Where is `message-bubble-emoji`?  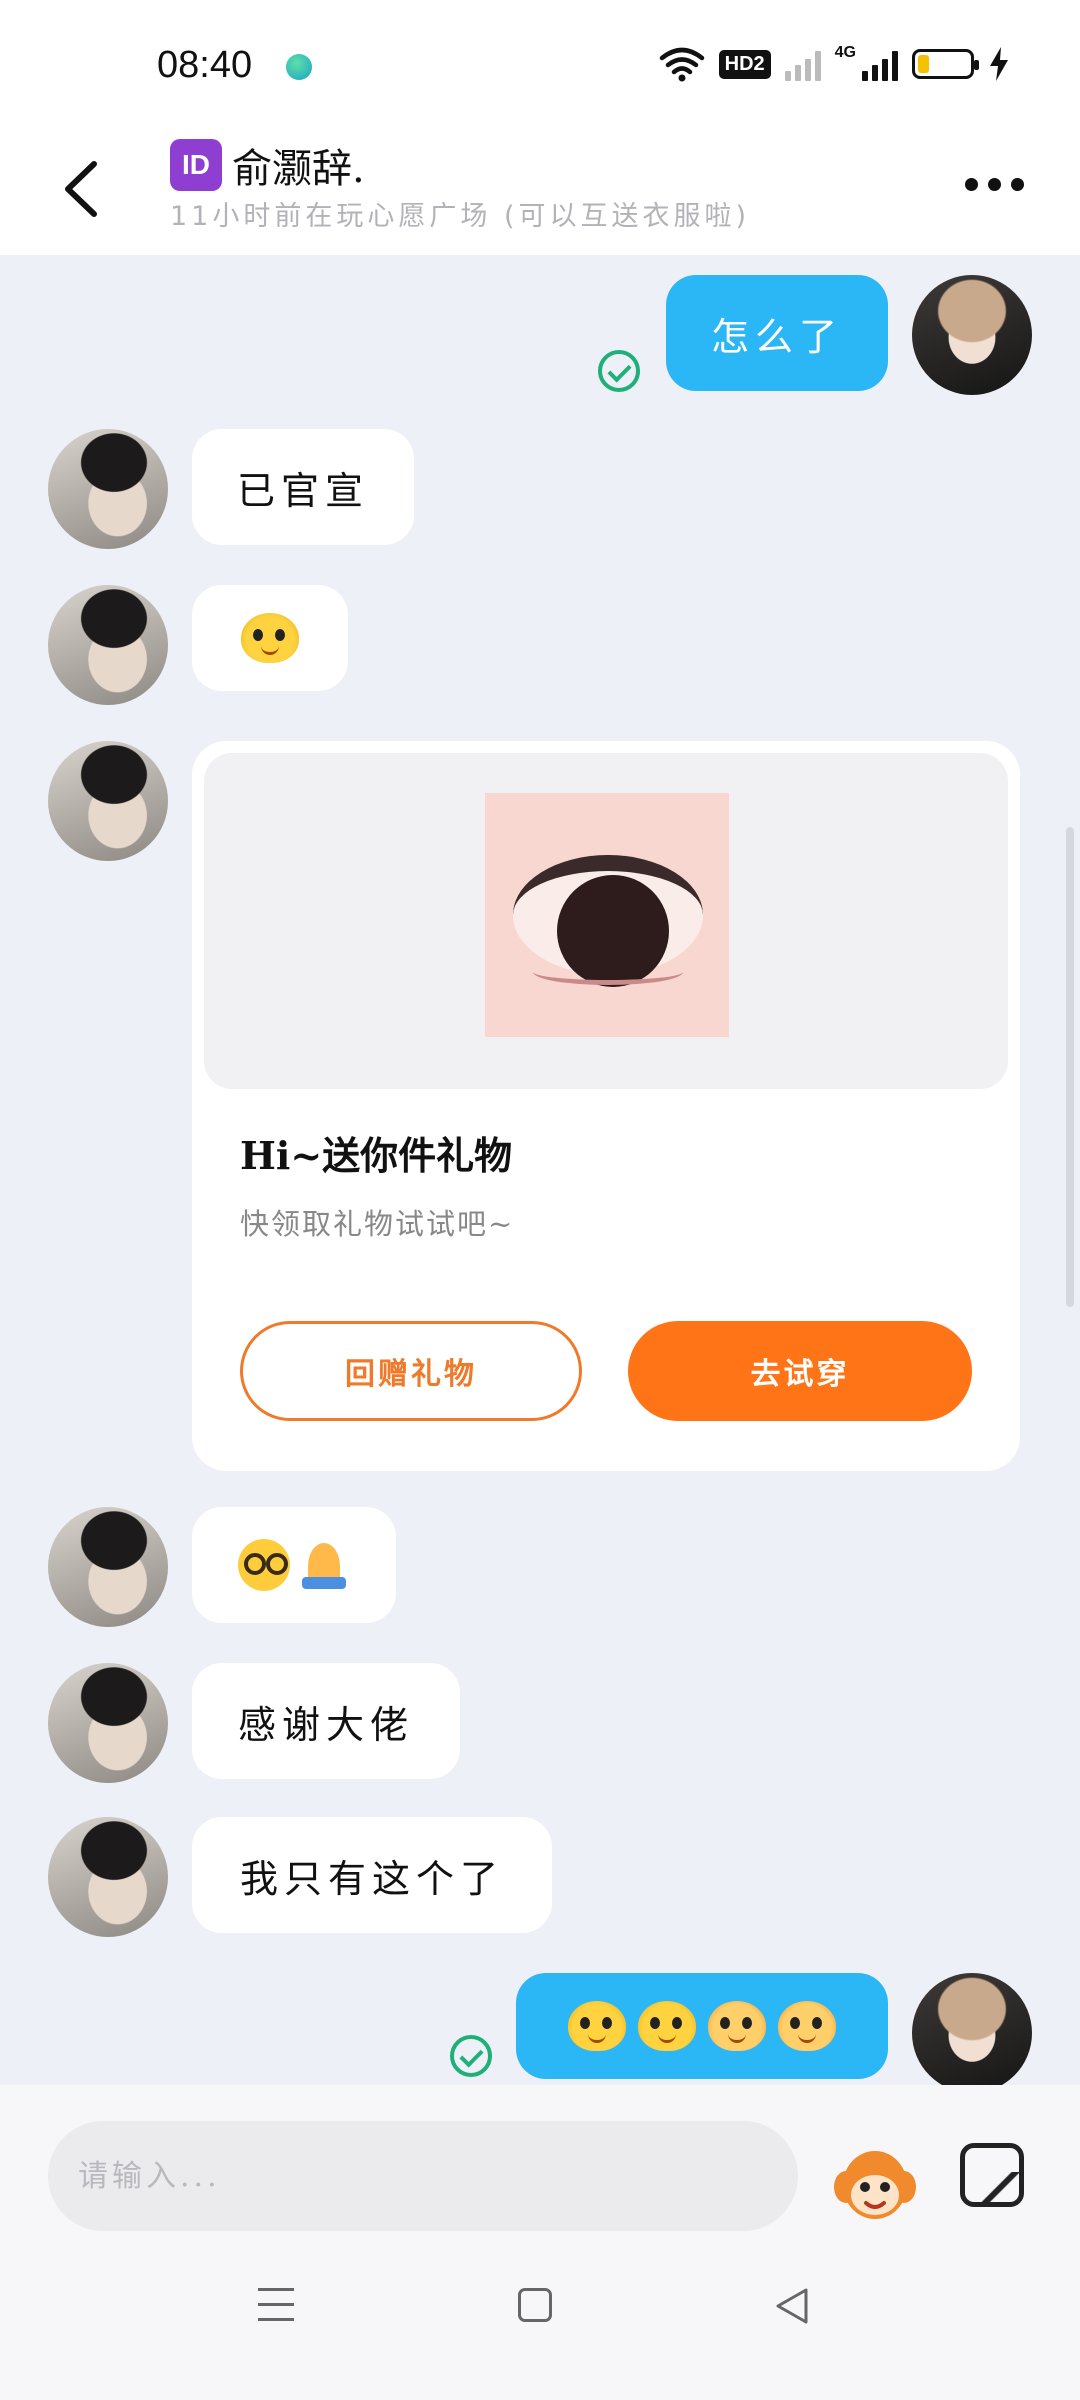
message-bubble-emoji is located at coordinates (294, 1565).